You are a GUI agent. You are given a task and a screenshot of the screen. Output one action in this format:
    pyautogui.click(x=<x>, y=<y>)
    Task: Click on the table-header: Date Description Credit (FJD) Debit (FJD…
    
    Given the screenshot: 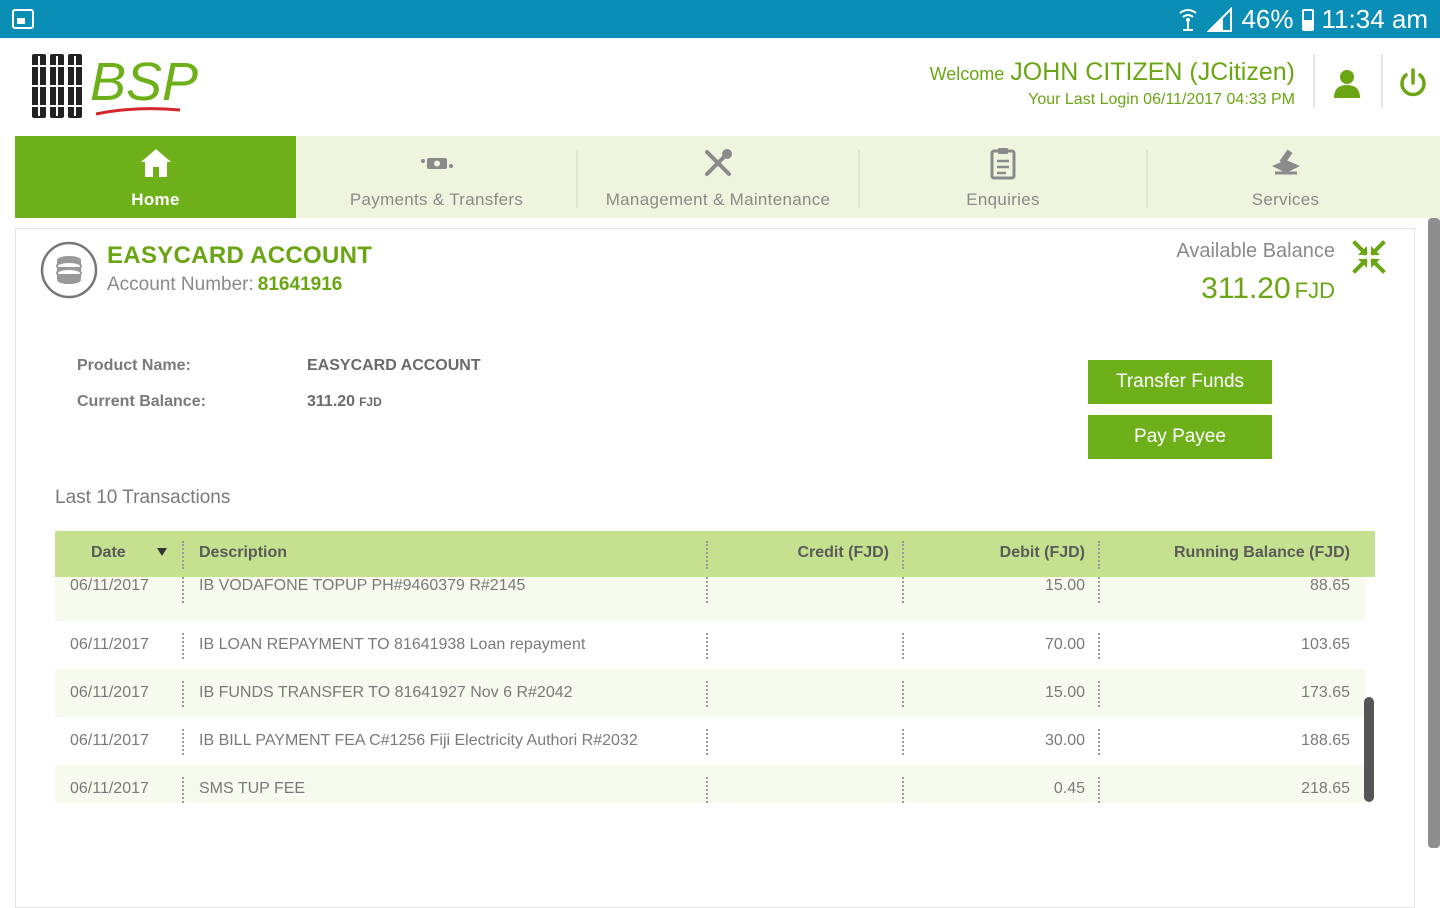 What is the action you would take?
    pyautogui.click(x=715, y=554)
    